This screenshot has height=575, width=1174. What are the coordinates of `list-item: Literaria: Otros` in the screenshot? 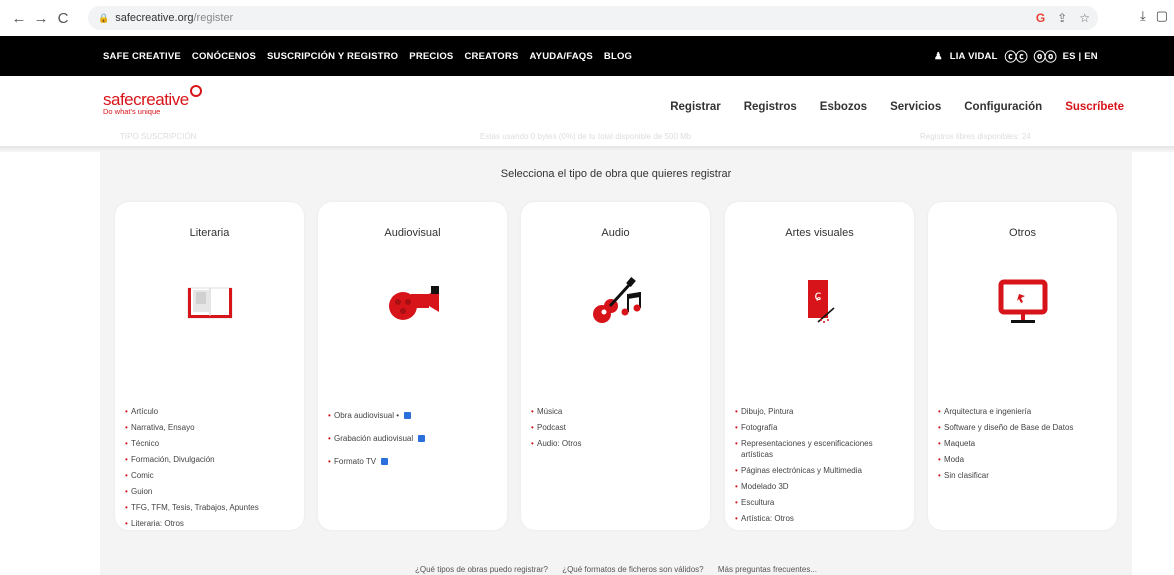 It's located at (209, 524).